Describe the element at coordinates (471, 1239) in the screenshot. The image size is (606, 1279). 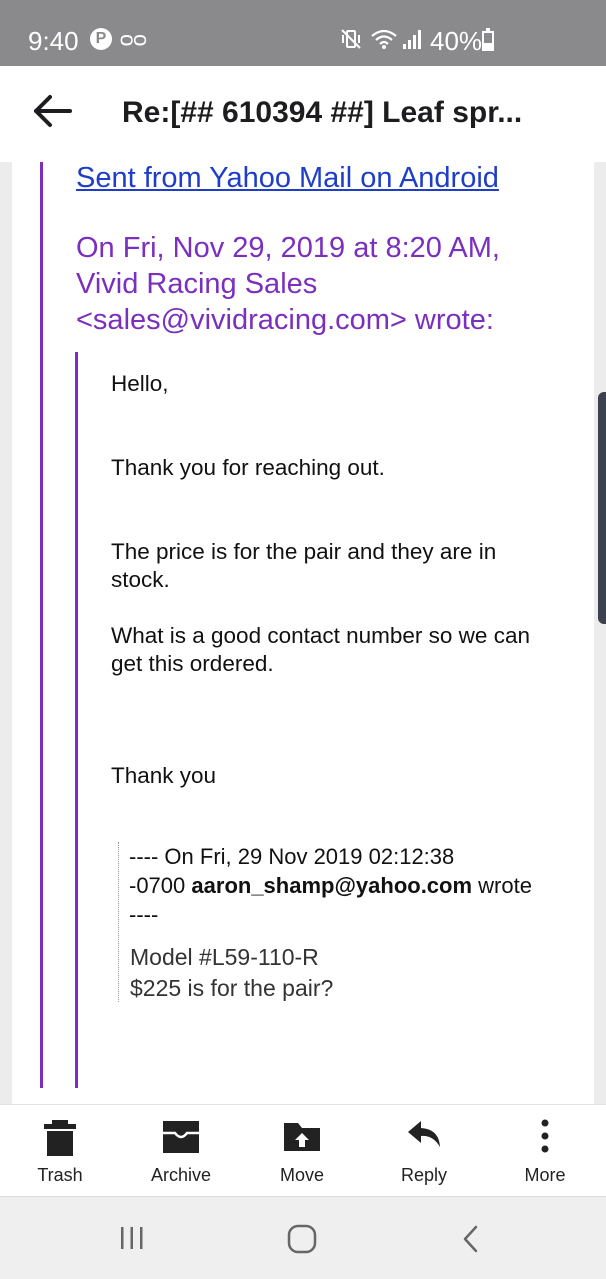
I see `back-nav-icon` at that location.